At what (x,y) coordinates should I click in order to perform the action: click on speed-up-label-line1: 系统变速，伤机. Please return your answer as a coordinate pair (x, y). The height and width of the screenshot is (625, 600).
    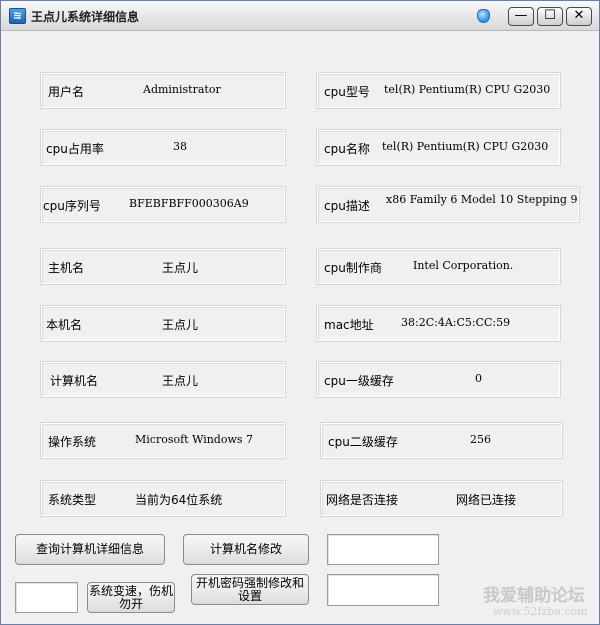
    Looking at the image, I should click on (130, 590).